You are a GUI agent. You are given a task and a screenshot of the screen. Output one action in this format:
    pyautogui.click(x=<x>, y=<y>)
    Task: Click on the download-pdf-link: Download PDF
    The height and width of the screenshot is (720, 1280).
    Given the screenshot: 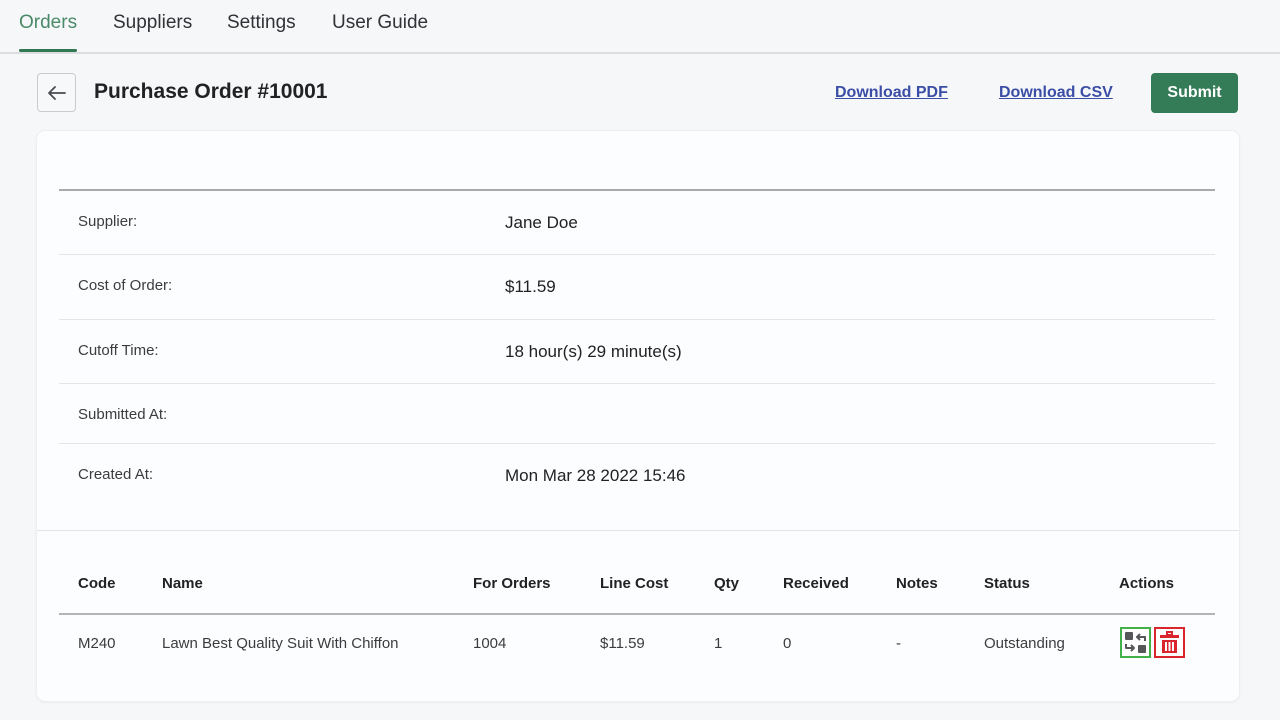 What is the action you would take?
    pyautogui.click(x=891, y=93)
    